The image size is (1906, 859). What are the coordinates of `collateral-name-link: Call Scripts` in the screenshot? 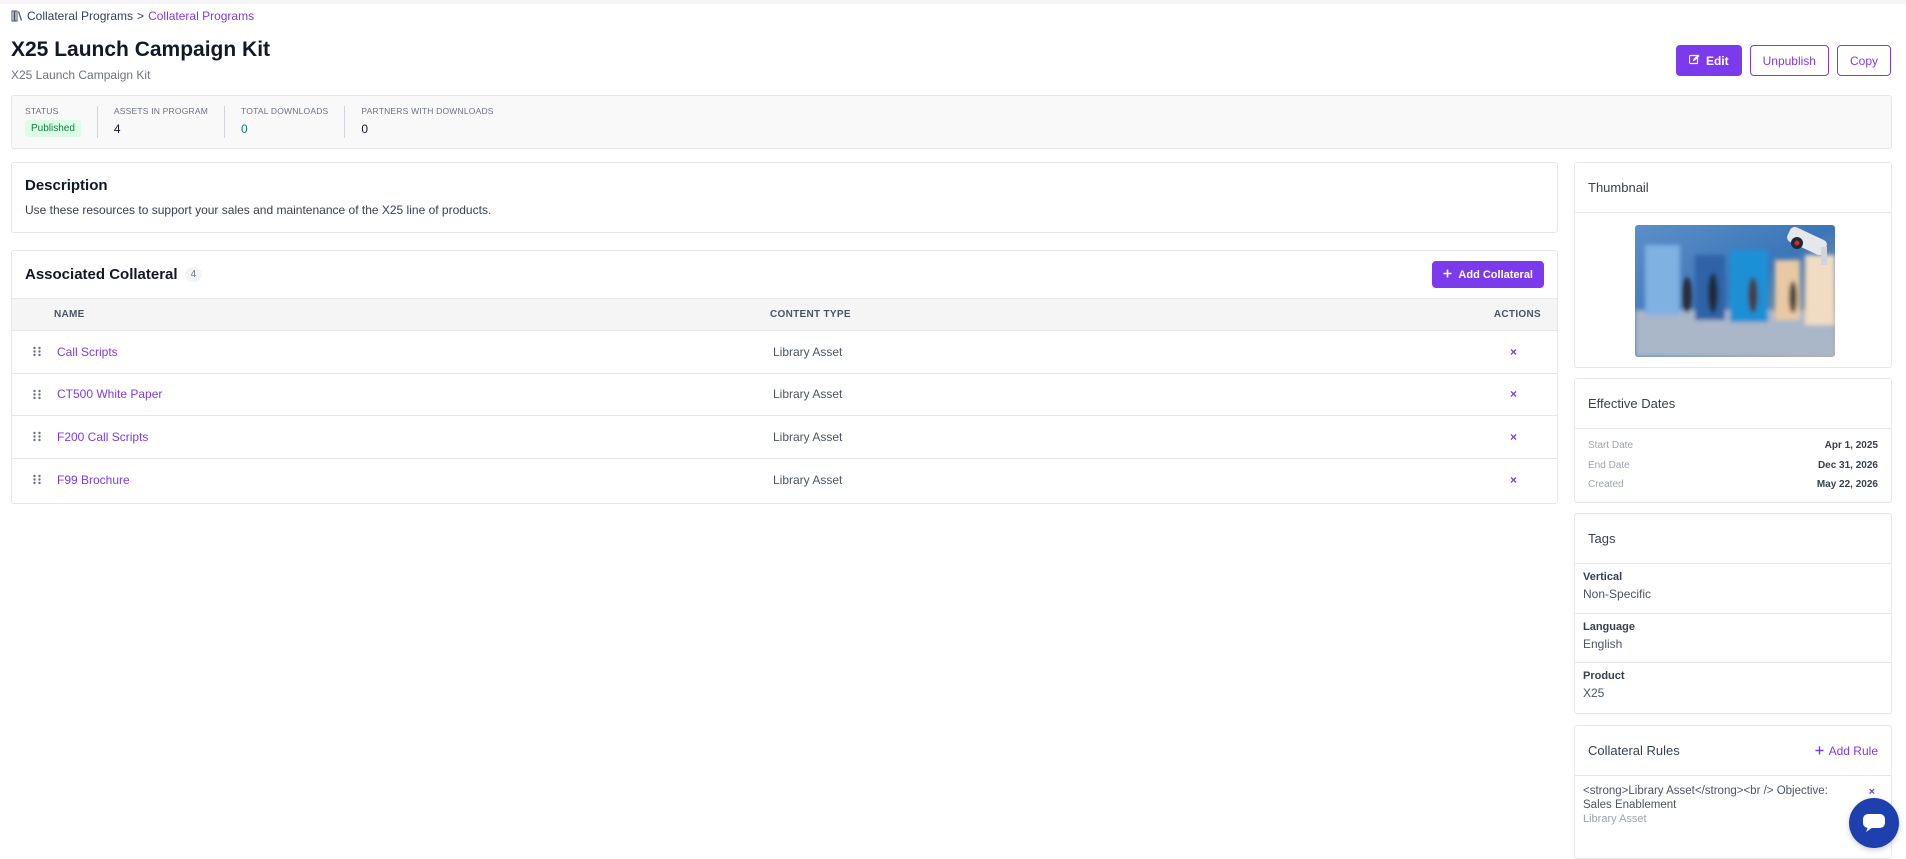 It's located at (87, 352).